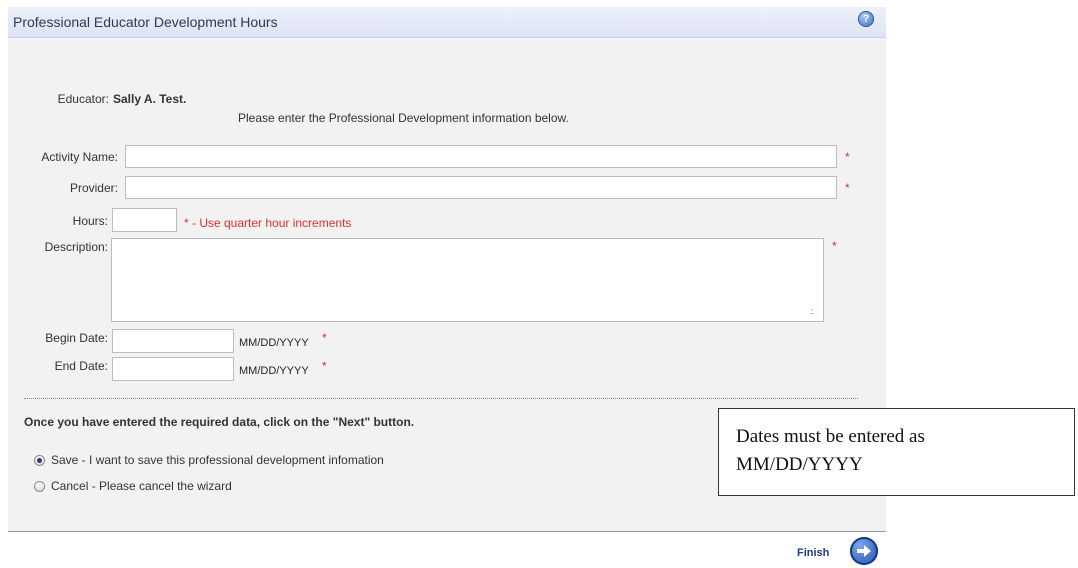 This screenshot has width=1078, height=568. I want to click on end-date-required-mark: *, so click(324, 366).